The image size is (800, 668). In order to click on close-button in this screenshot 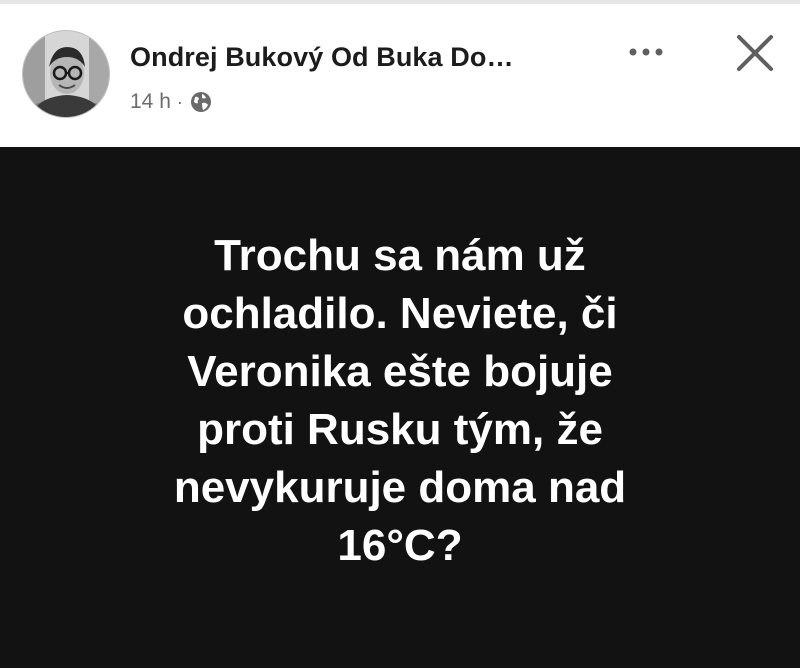, I will do `click(755, 53)`.